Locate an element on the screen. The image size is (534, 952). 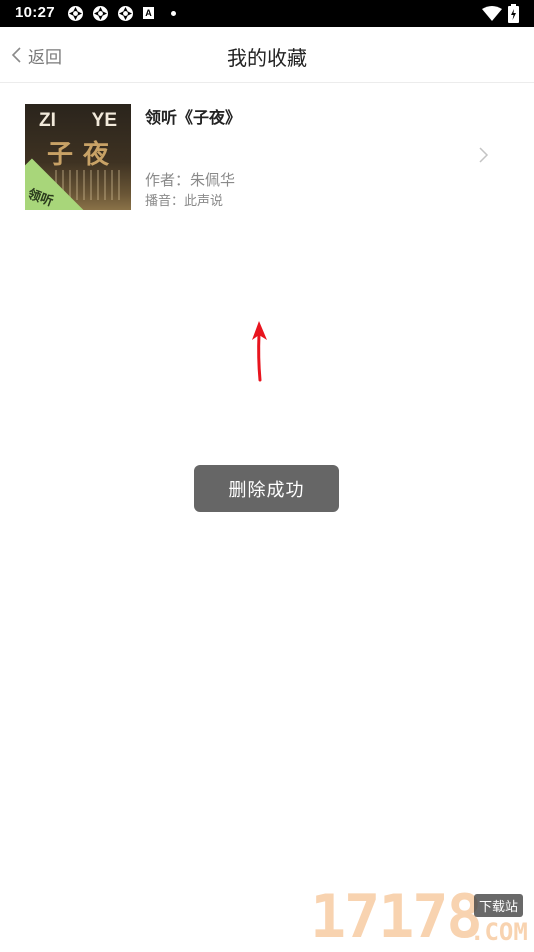
watermark-tag: 下载站 is located at coordinates (499, 905).